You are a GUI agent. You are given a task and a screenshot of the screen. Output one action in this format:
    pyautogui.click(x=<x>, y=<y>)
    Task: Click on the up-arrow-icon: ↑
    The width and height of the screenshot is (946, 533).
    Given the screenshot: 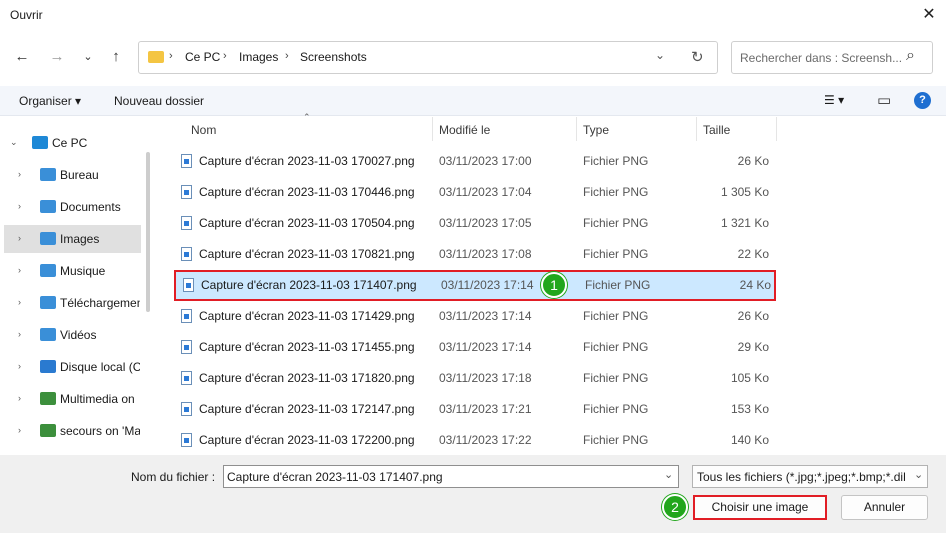 What is the action you would take?
    pyautogui.click(x=116, y=57)
    